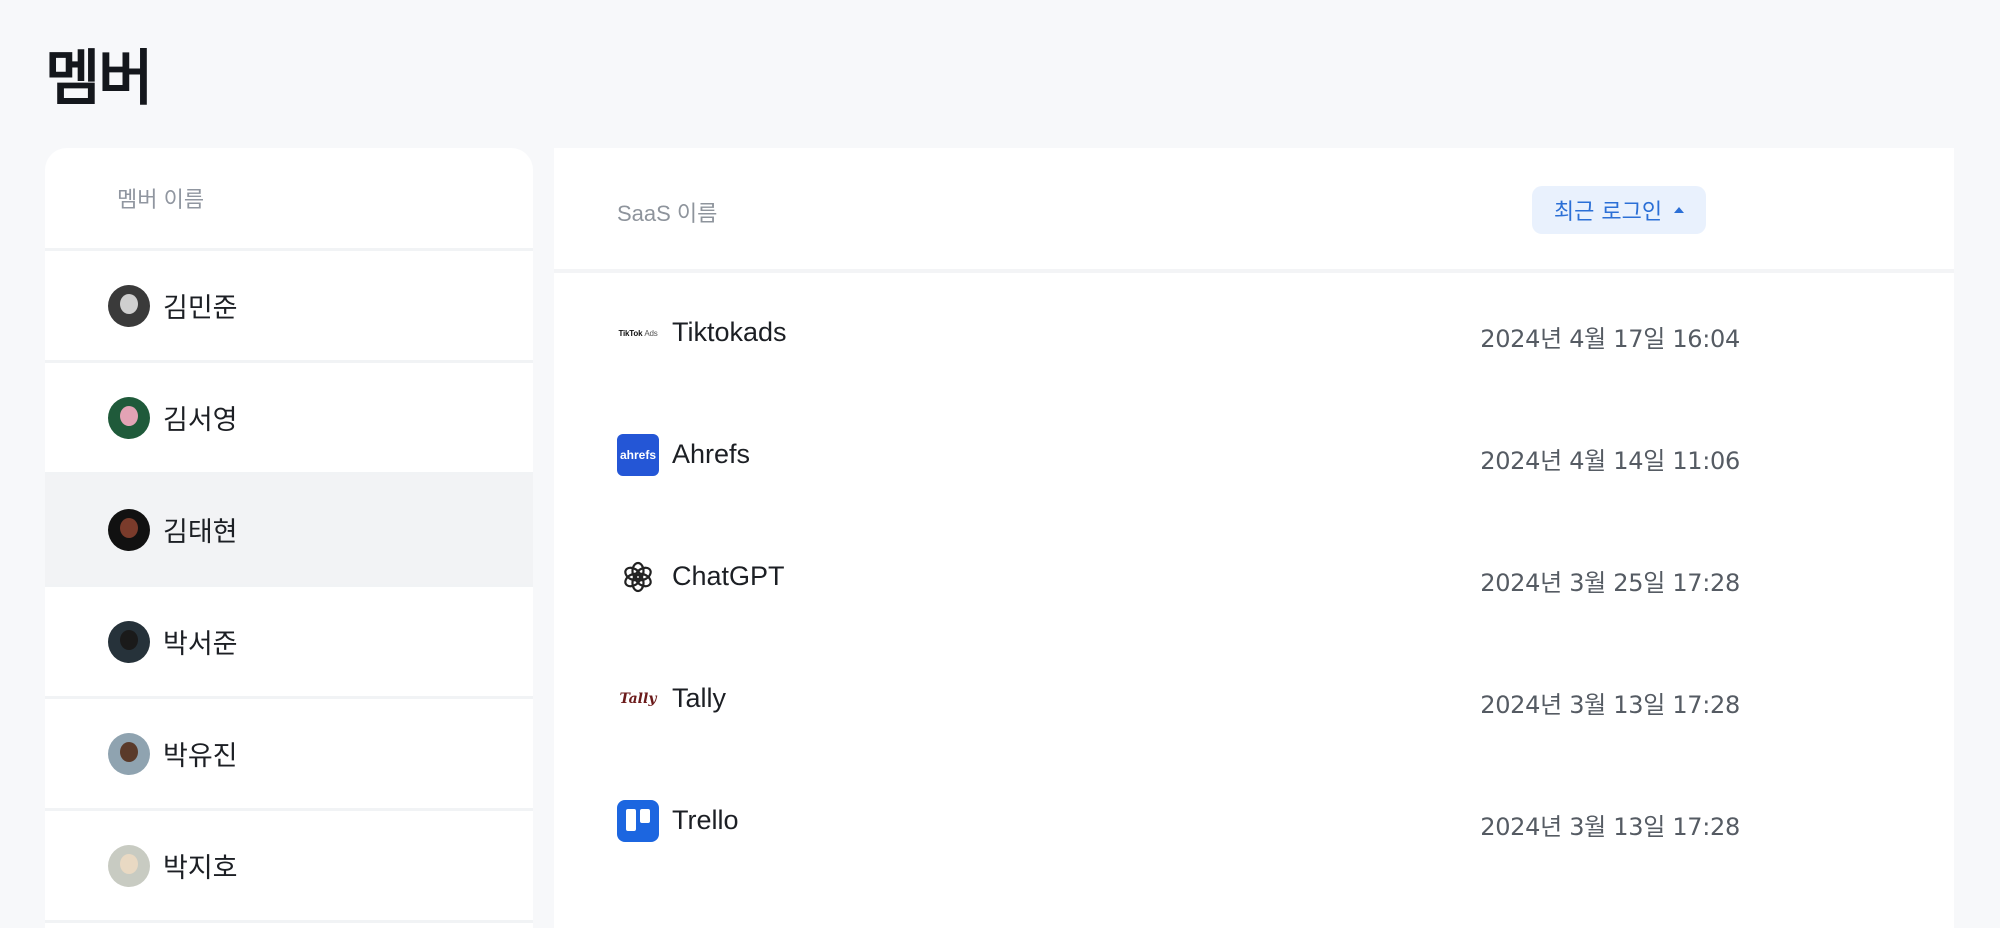 The width and height of the screenshot is (2000, 928). Describe the element at coordinates (1254, 456) in the screenshot. I see `saas-row: ahrefs Ahrefs 2024년 4월 14일 11:06` at that location.